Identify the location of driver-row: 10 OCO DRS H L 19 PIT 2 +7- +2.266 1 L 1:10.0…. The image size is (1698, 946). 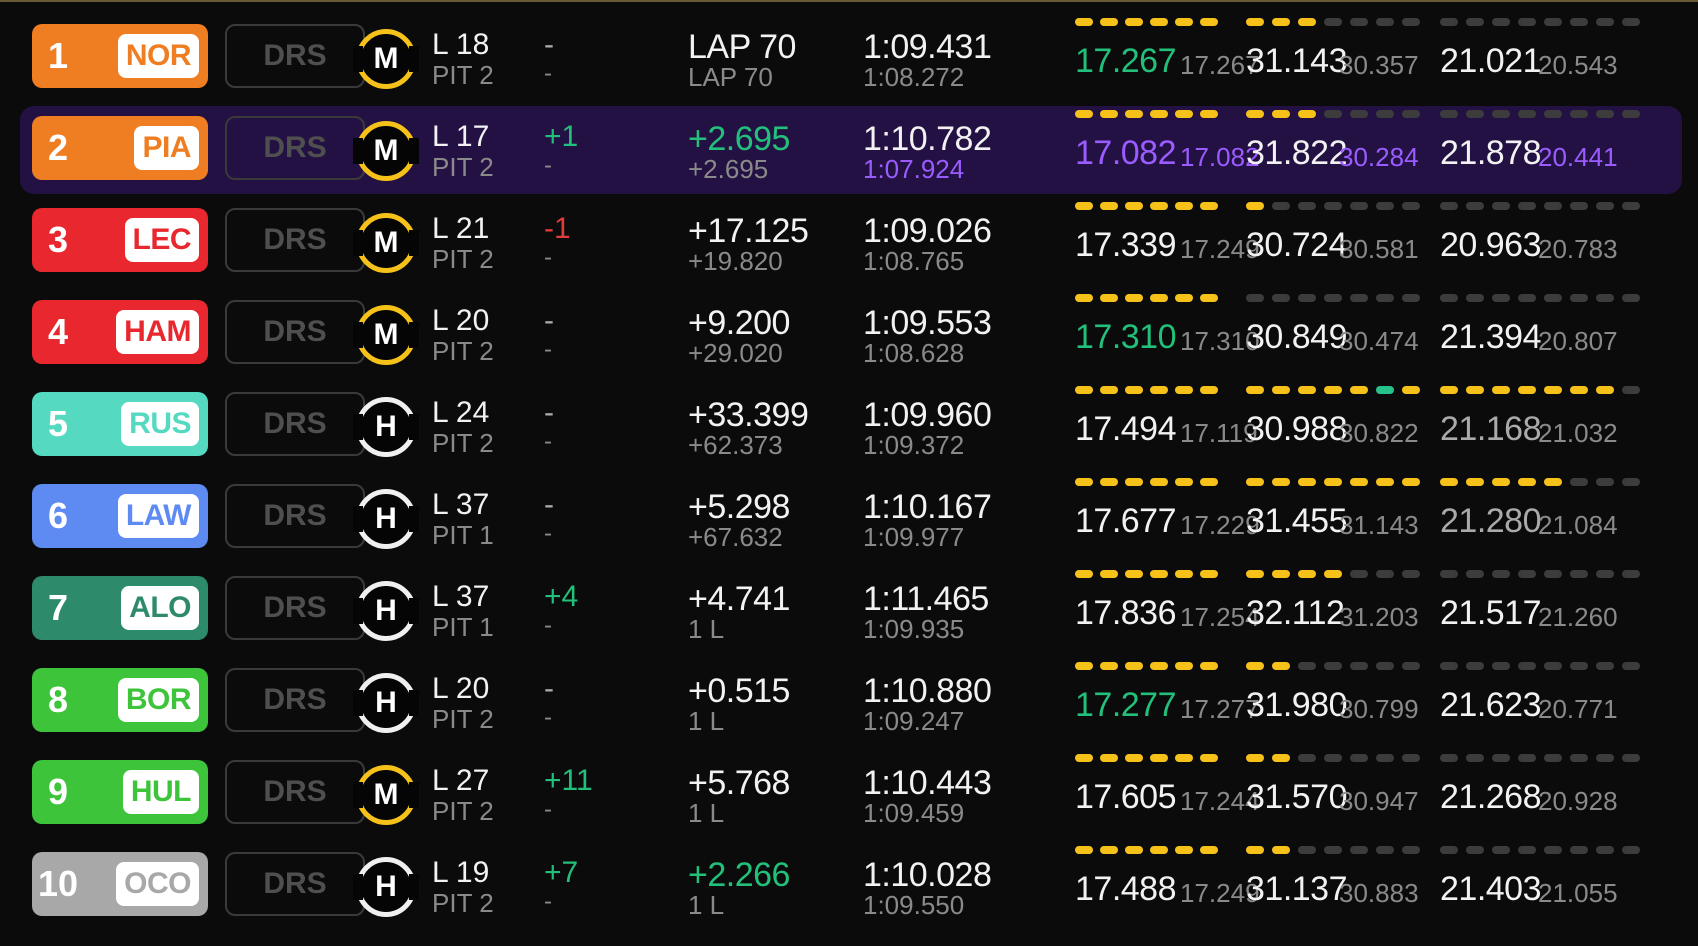
(851, 886).